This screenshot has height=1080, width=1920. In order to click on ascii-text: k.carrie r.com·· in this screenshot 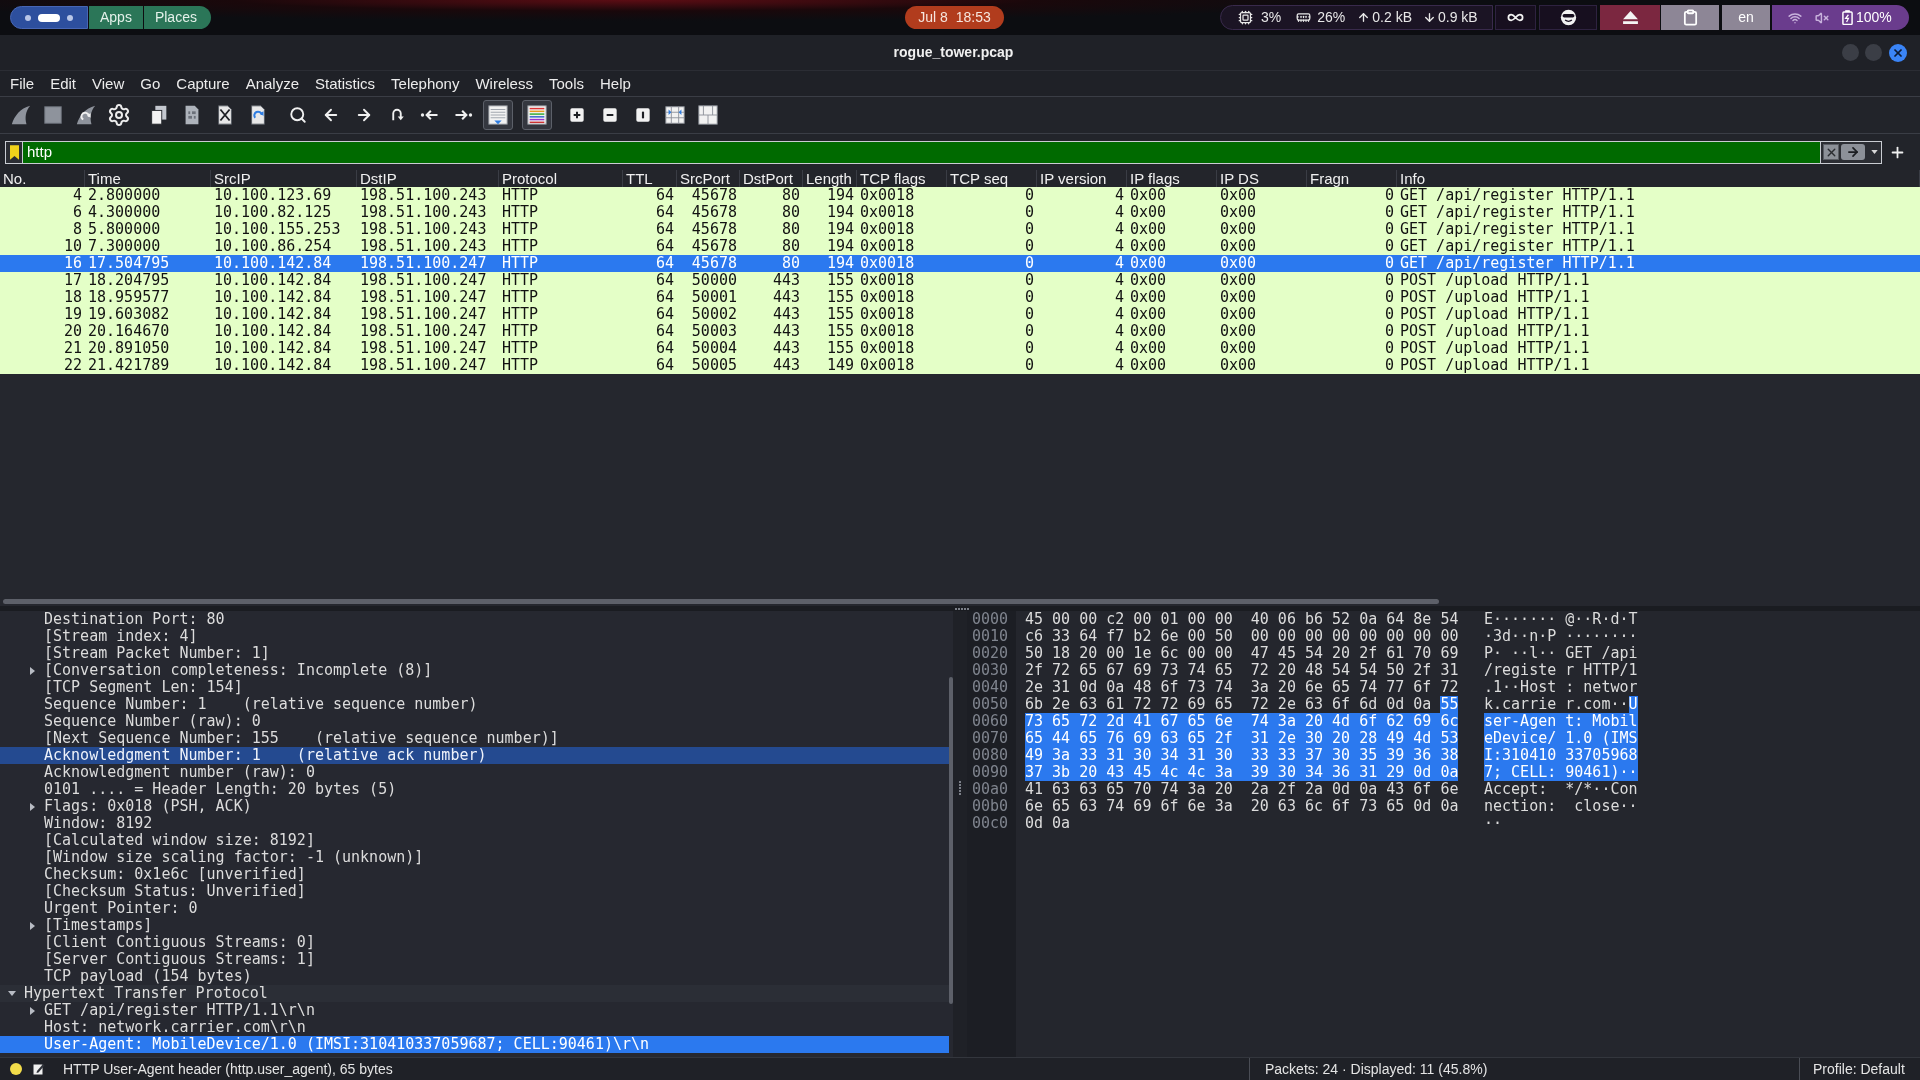, I will do `click(1556, 704)`.